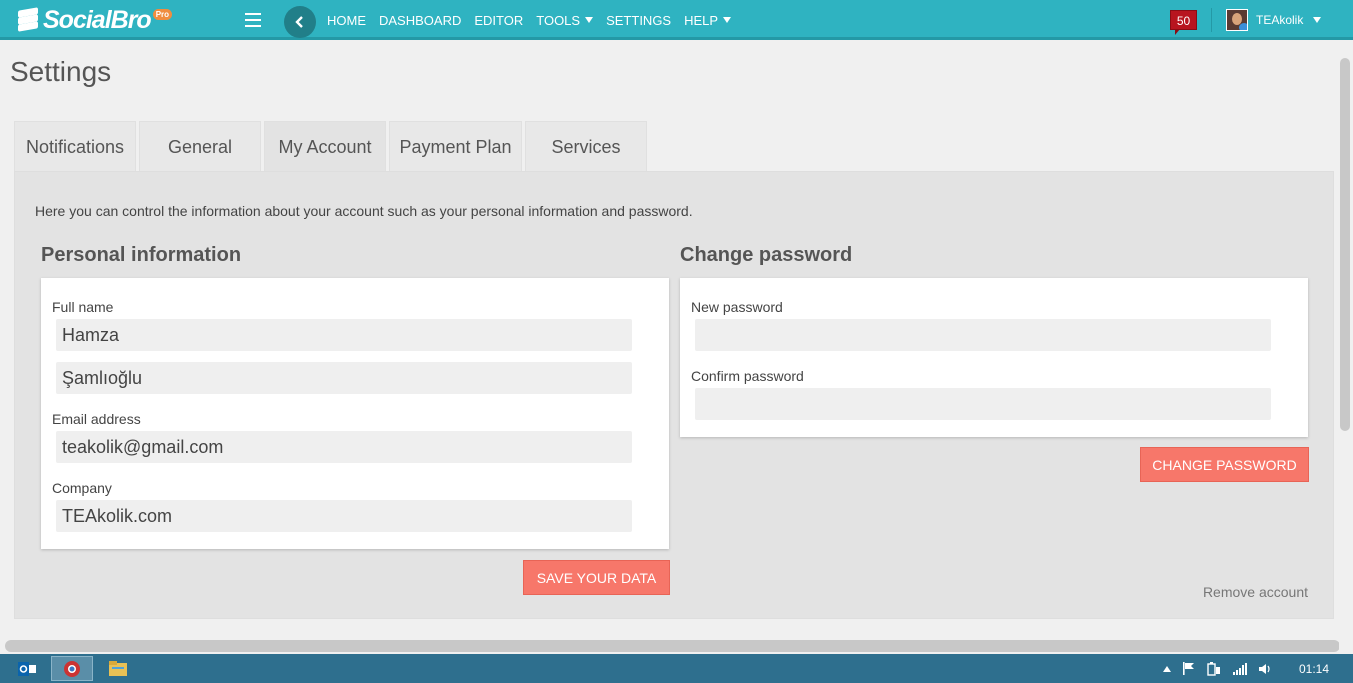 The height and width of the screenshot is (683, 1353). What do you see at coordinates (1214, 668) in the screenshot?
I see `battery-icon` at bounding box center [1214, 668].